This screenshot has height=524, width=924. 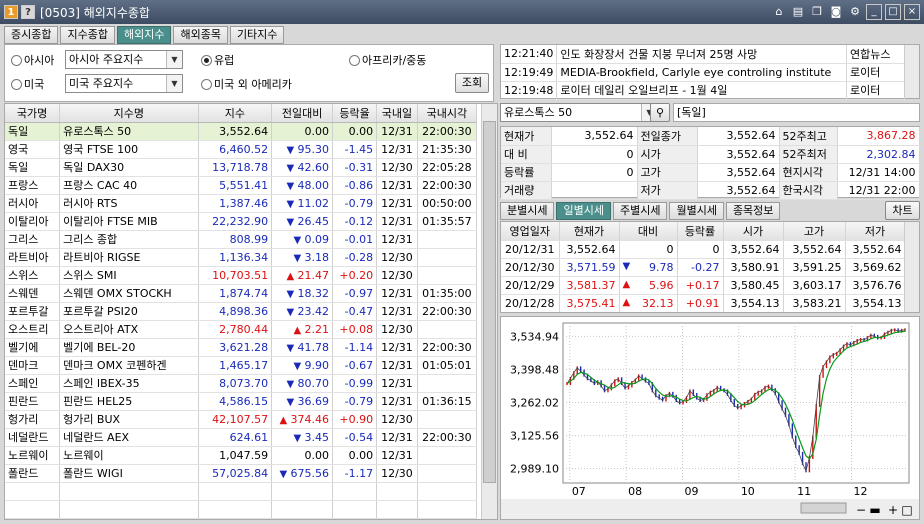 I want to click on close-icon: ×, so click(x=912, y=12).